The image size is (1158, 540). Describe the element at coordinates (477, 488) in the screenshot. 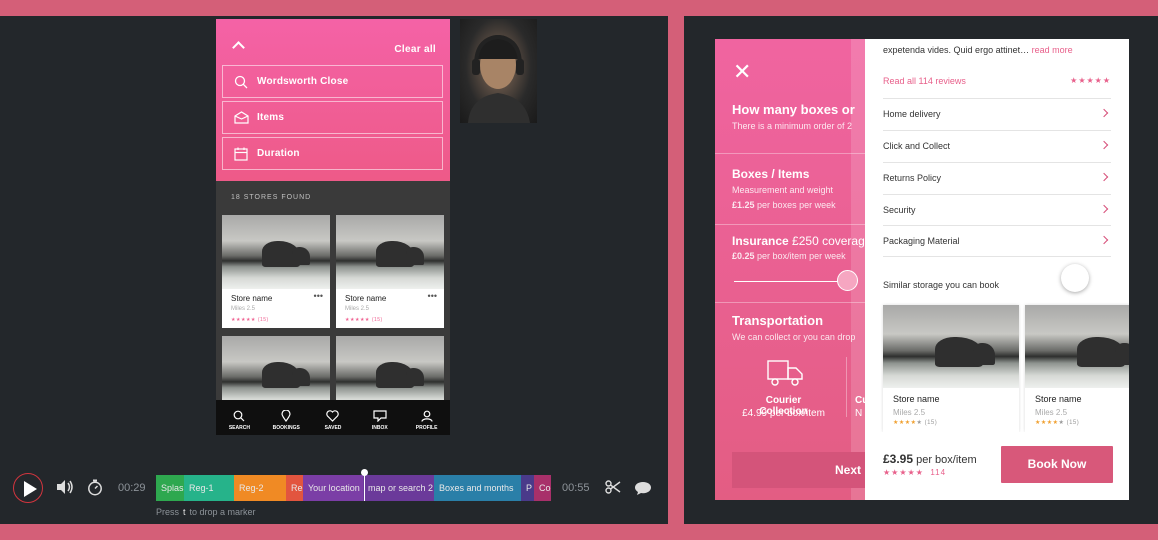

I see `timeline-segment: Boxes and months` at that location.